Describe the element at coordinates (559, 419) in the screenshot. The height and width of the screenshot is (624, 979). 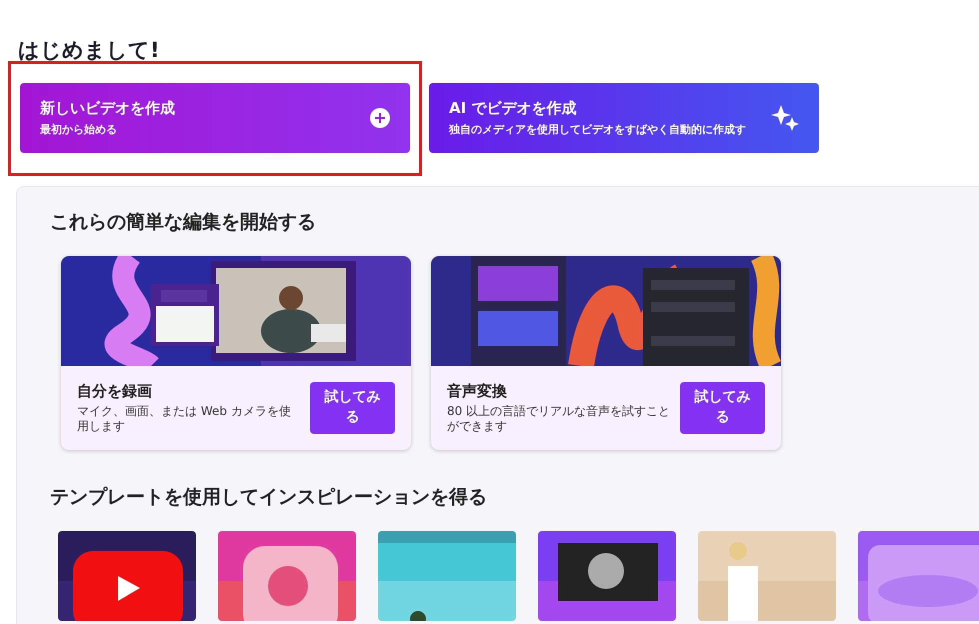
I see `card-description: 80 以上の言語でリアルな音声を試すことができます` at that location.